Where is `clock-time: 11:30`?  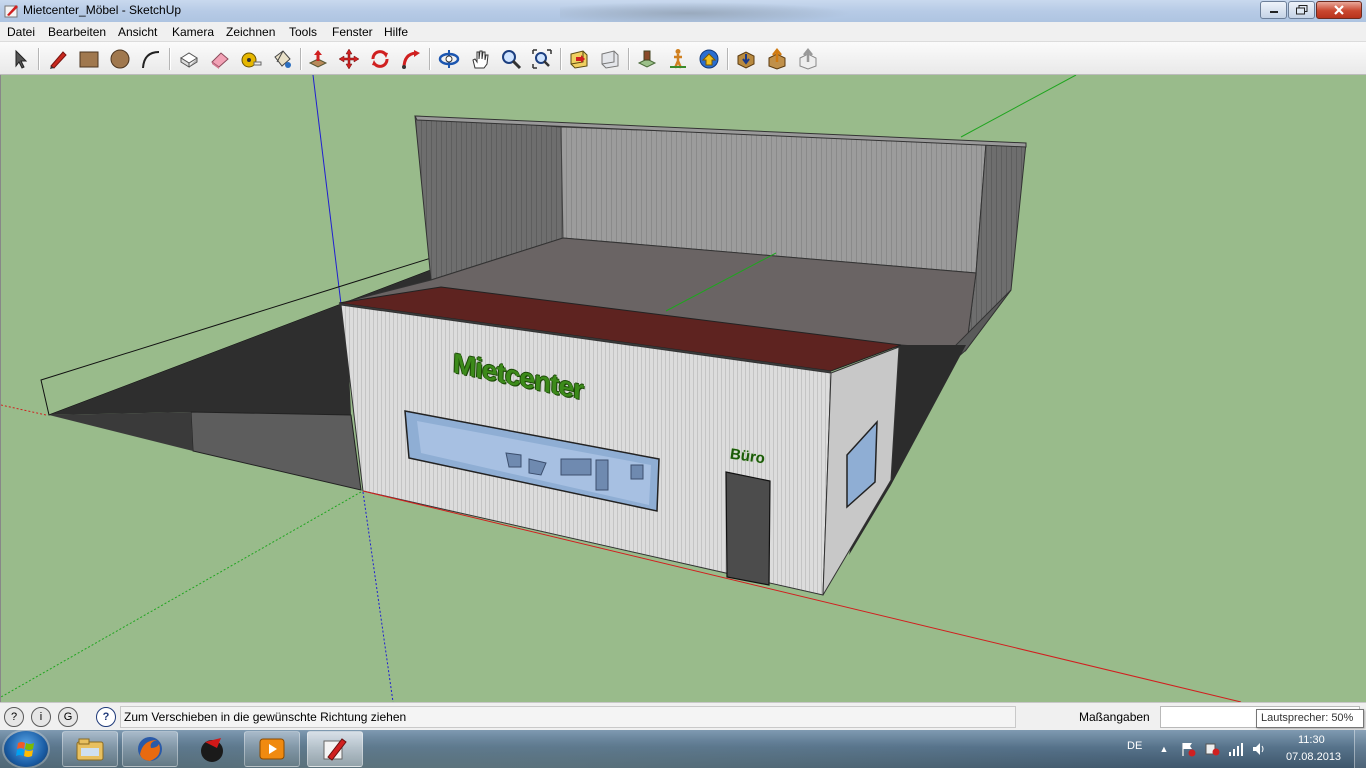 clock-time: 11:30 is located at coordinates (1311, 740).